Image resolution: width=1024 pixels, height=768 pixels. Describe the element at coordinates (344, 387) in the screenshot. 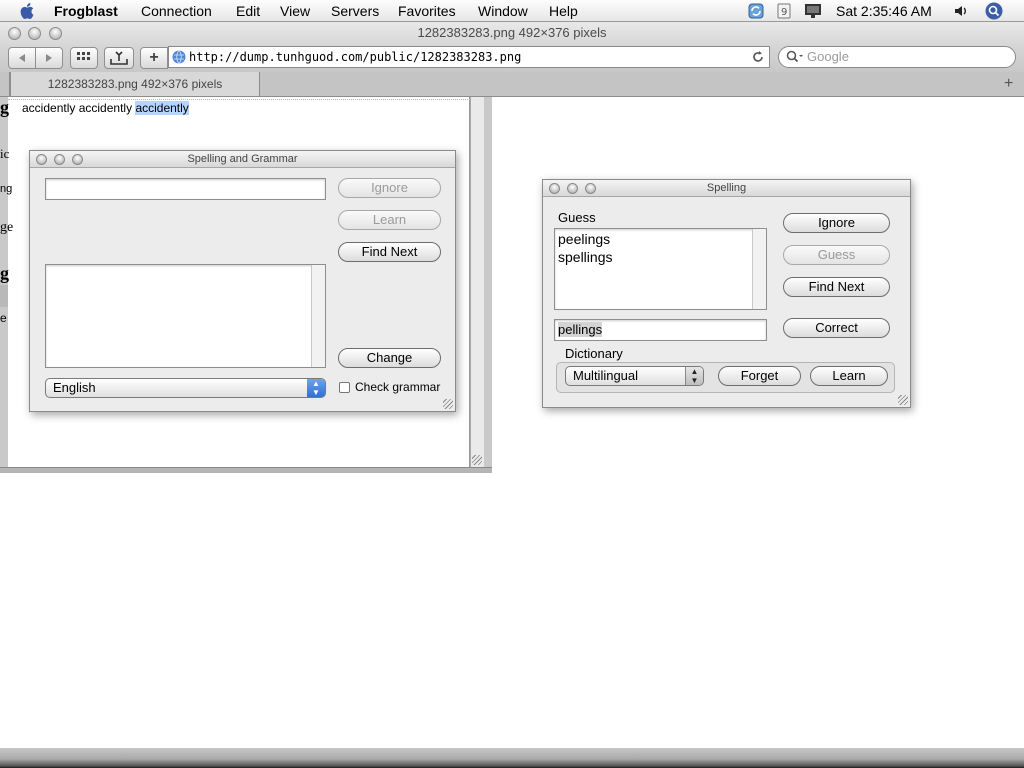

I see `check-grammar-checkbox` at that location.